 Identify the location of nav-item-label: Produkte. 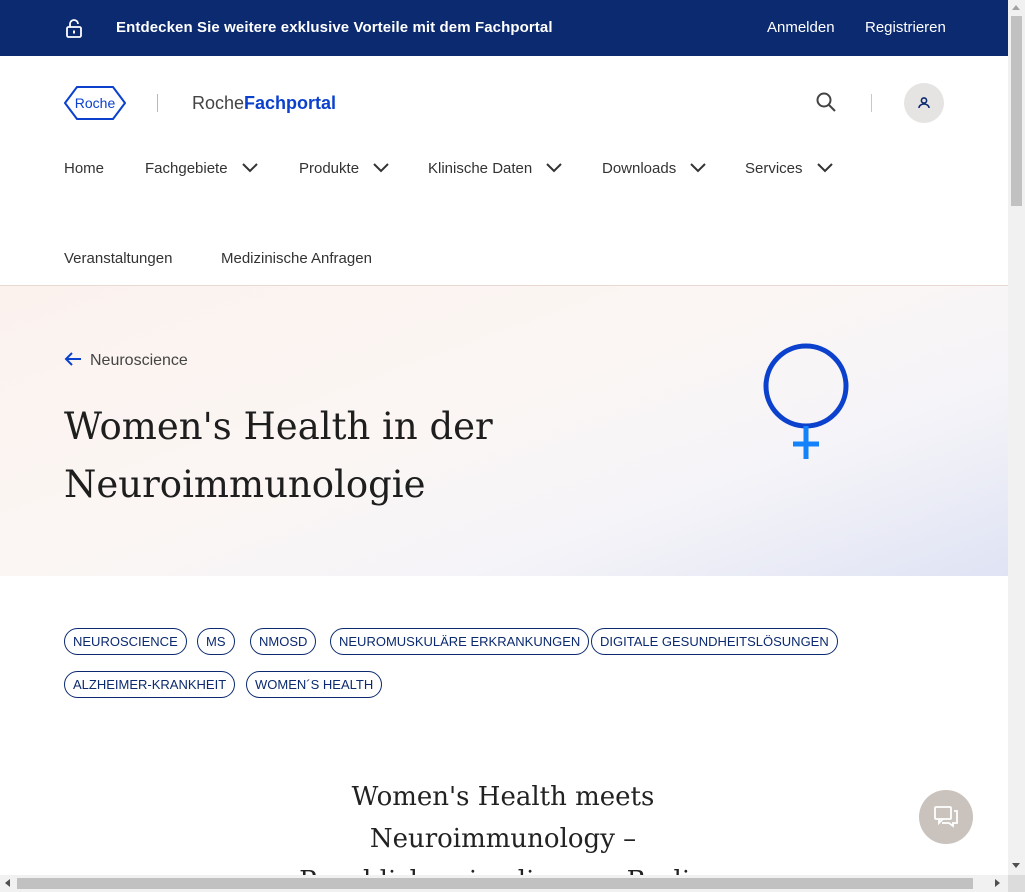
(329, 168).